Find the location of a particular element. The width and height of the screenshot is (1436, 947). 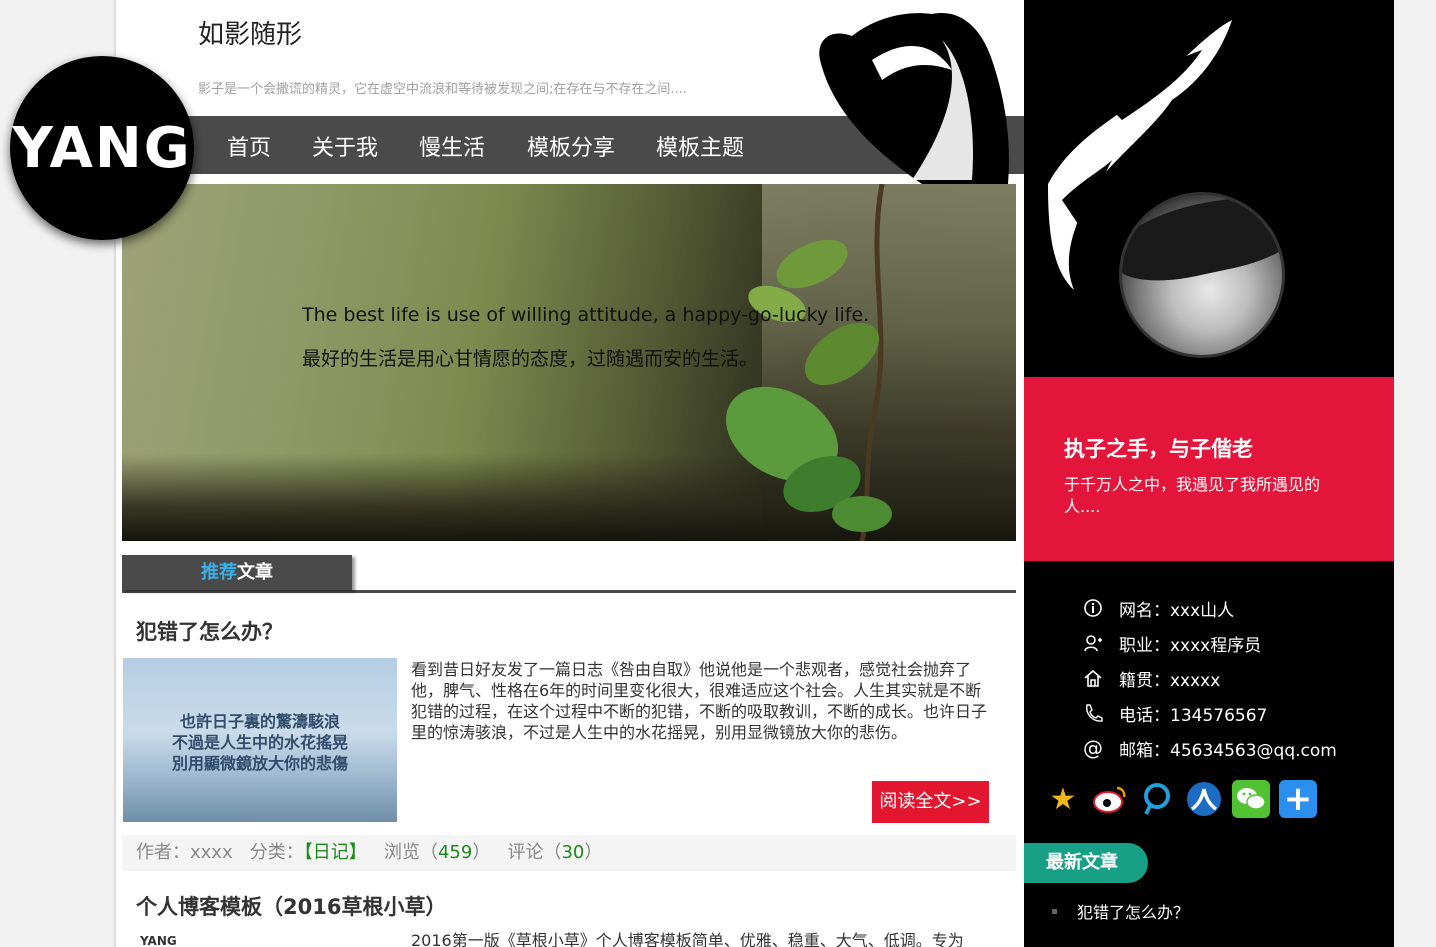

recommend-tab-label: 文章 is located at coordinates (255, 572).